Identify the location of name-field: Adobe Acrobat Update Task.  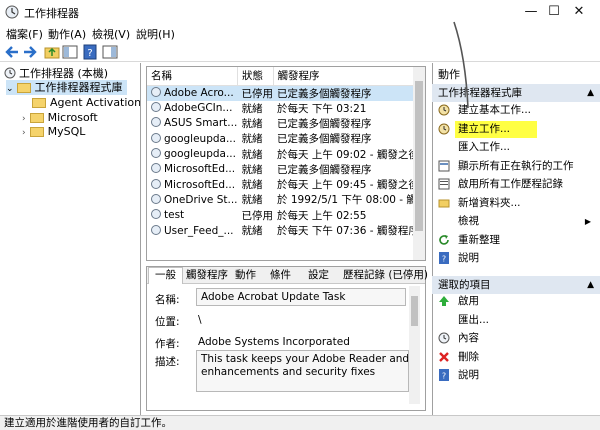
(301, 297).